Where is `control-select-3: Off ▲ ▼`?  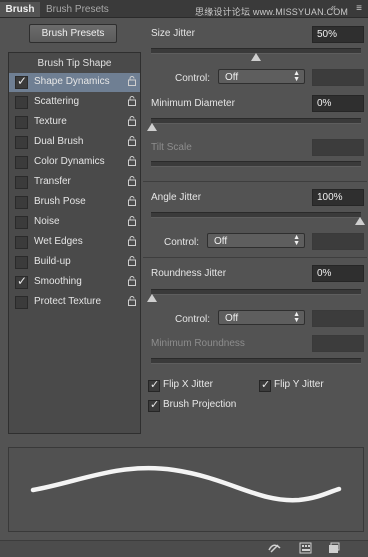 control-select-3: Off ▲ ▼ is located at coordinates (261, 317).